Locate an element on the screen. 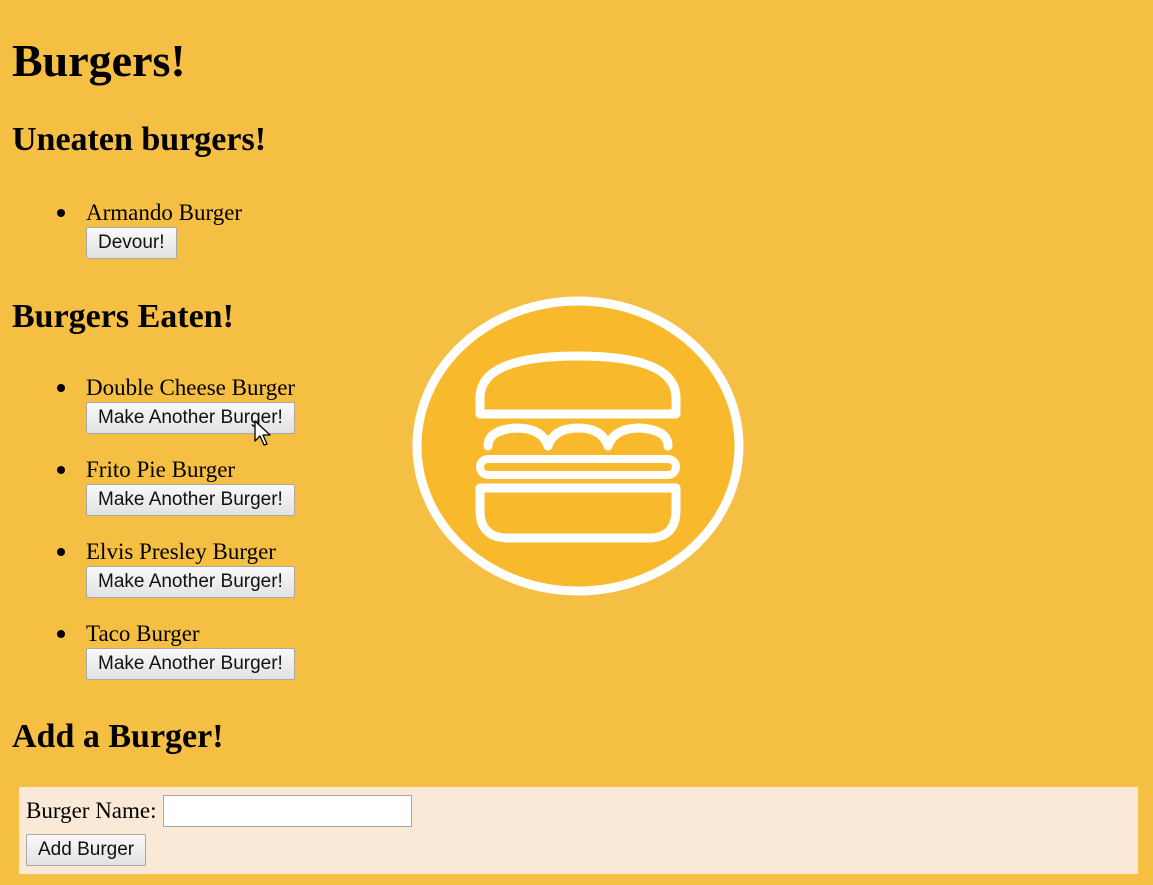 This screenshot has height=885, width=1153. burger-name: Frito Pie Burger is located at coordinates (161, 469).